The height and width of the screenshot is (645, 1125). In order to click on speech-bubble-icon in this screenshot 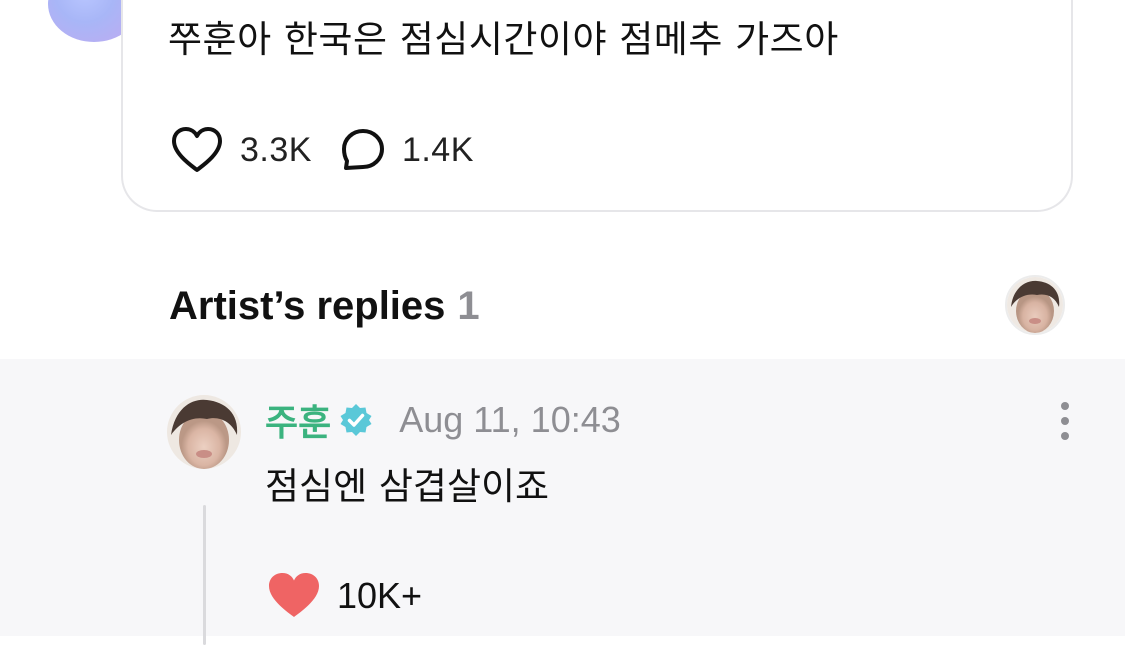, I will do `click(362, 149)`.